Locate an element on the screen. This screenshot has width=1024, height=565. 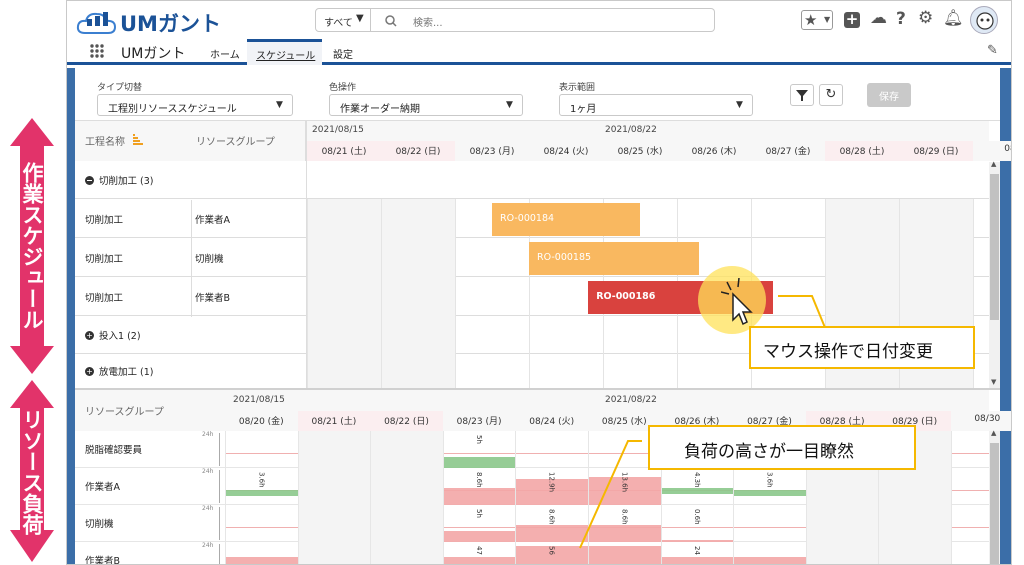
day-label: 08/28 (土) is located at coordinates (862, 152).